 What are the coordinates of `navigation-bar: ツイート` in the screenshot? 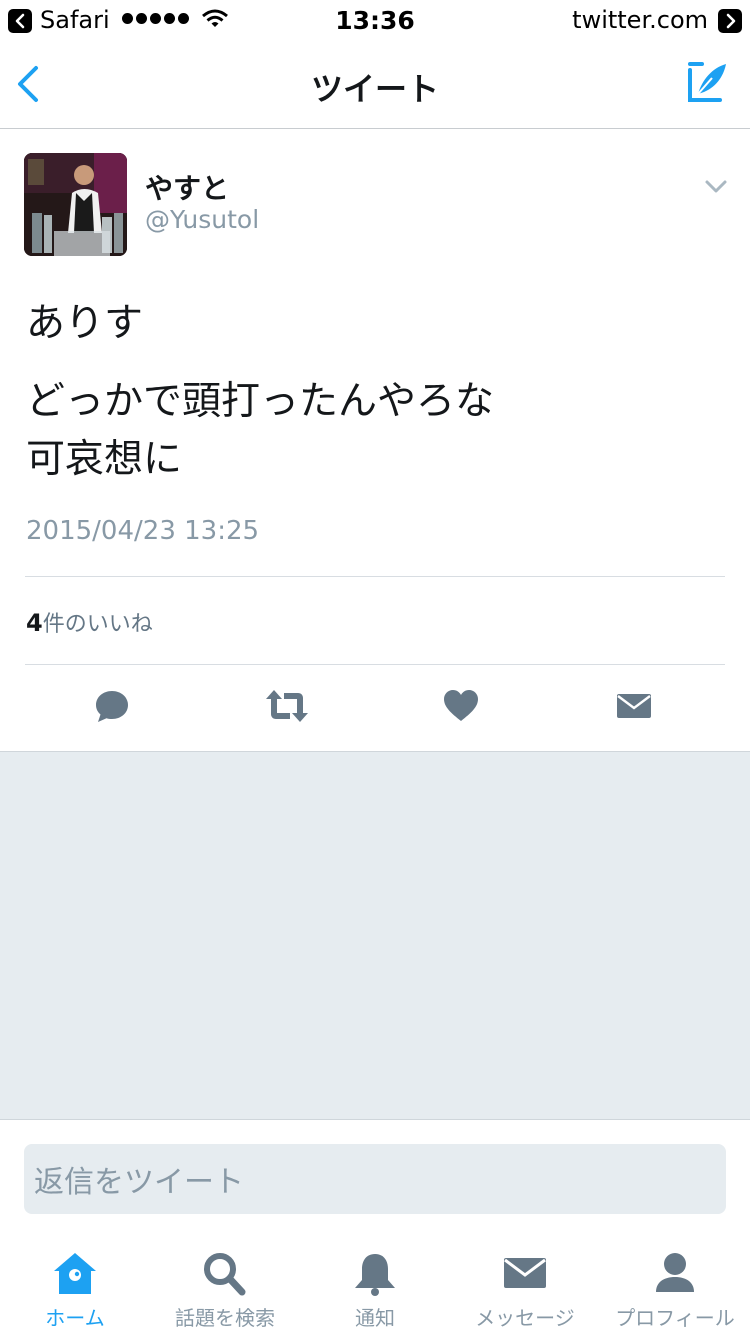 It's located at (375, 84).